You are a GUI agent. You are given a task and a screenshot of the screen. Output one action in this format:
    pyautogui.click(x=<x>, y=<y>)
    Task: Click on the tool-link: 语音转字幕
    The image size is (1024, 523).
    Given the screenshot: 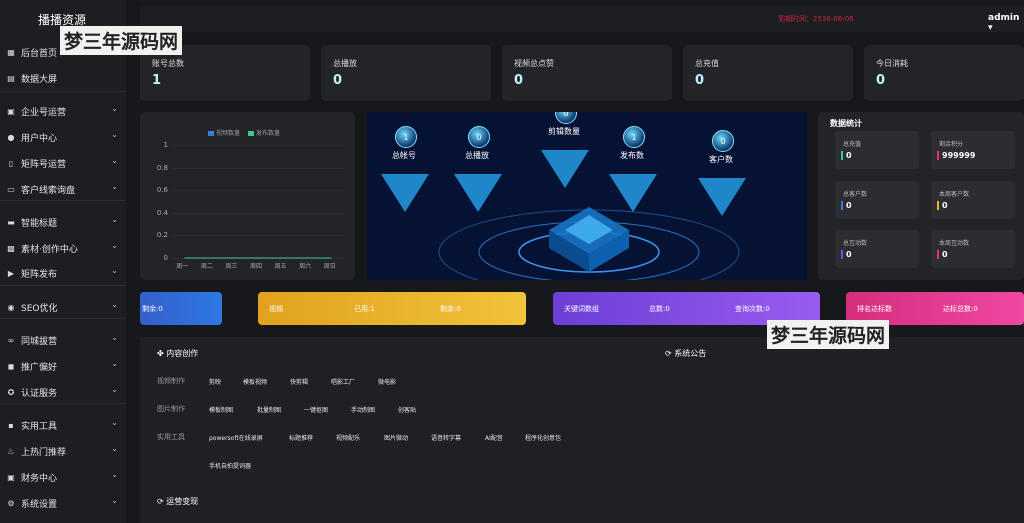 What is the action you would take?
    pyautogui.click(x=446, y=437)
    